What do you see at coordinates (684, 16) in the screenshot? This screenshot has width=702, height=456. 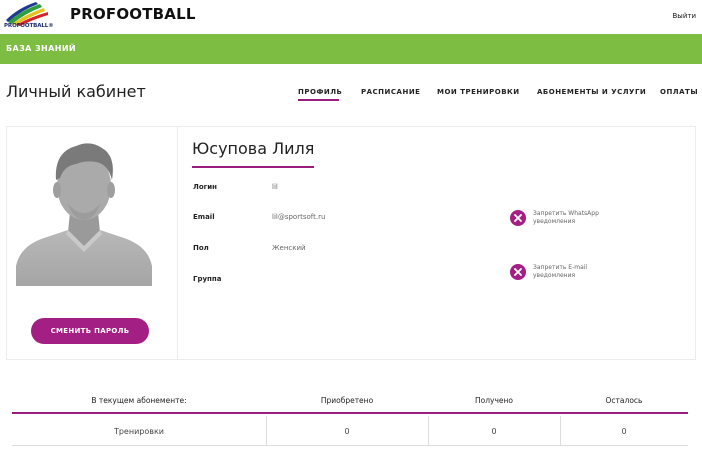 I see `logout-link: Выйти` at bounding box center [684, 16].